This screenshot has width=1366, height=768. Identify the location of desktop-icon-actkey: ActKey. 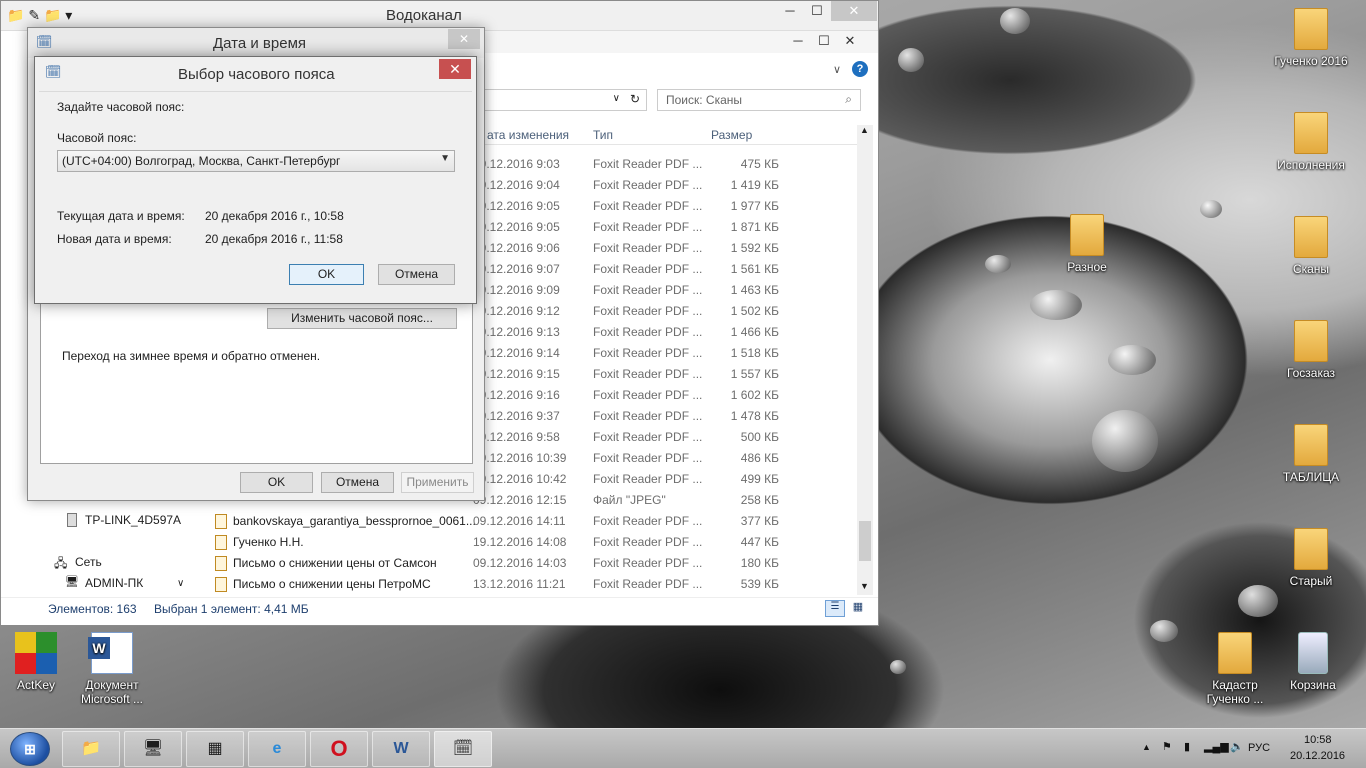
(37, 662).